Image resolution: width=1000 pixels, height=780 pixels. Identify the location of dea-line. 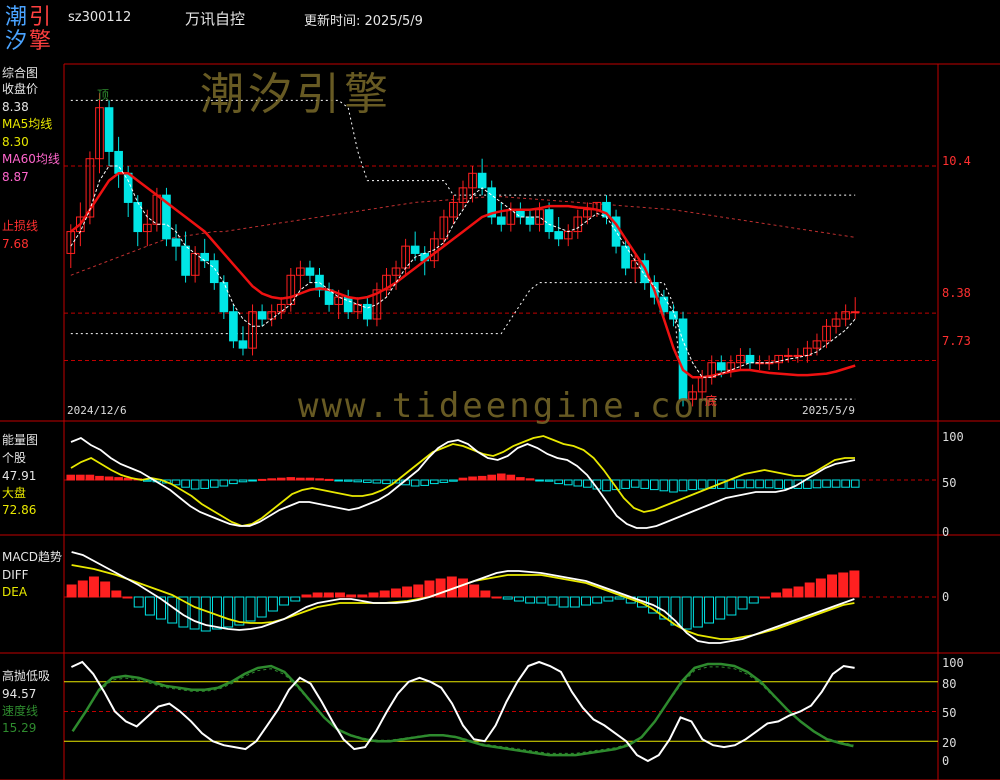
(463, 602).